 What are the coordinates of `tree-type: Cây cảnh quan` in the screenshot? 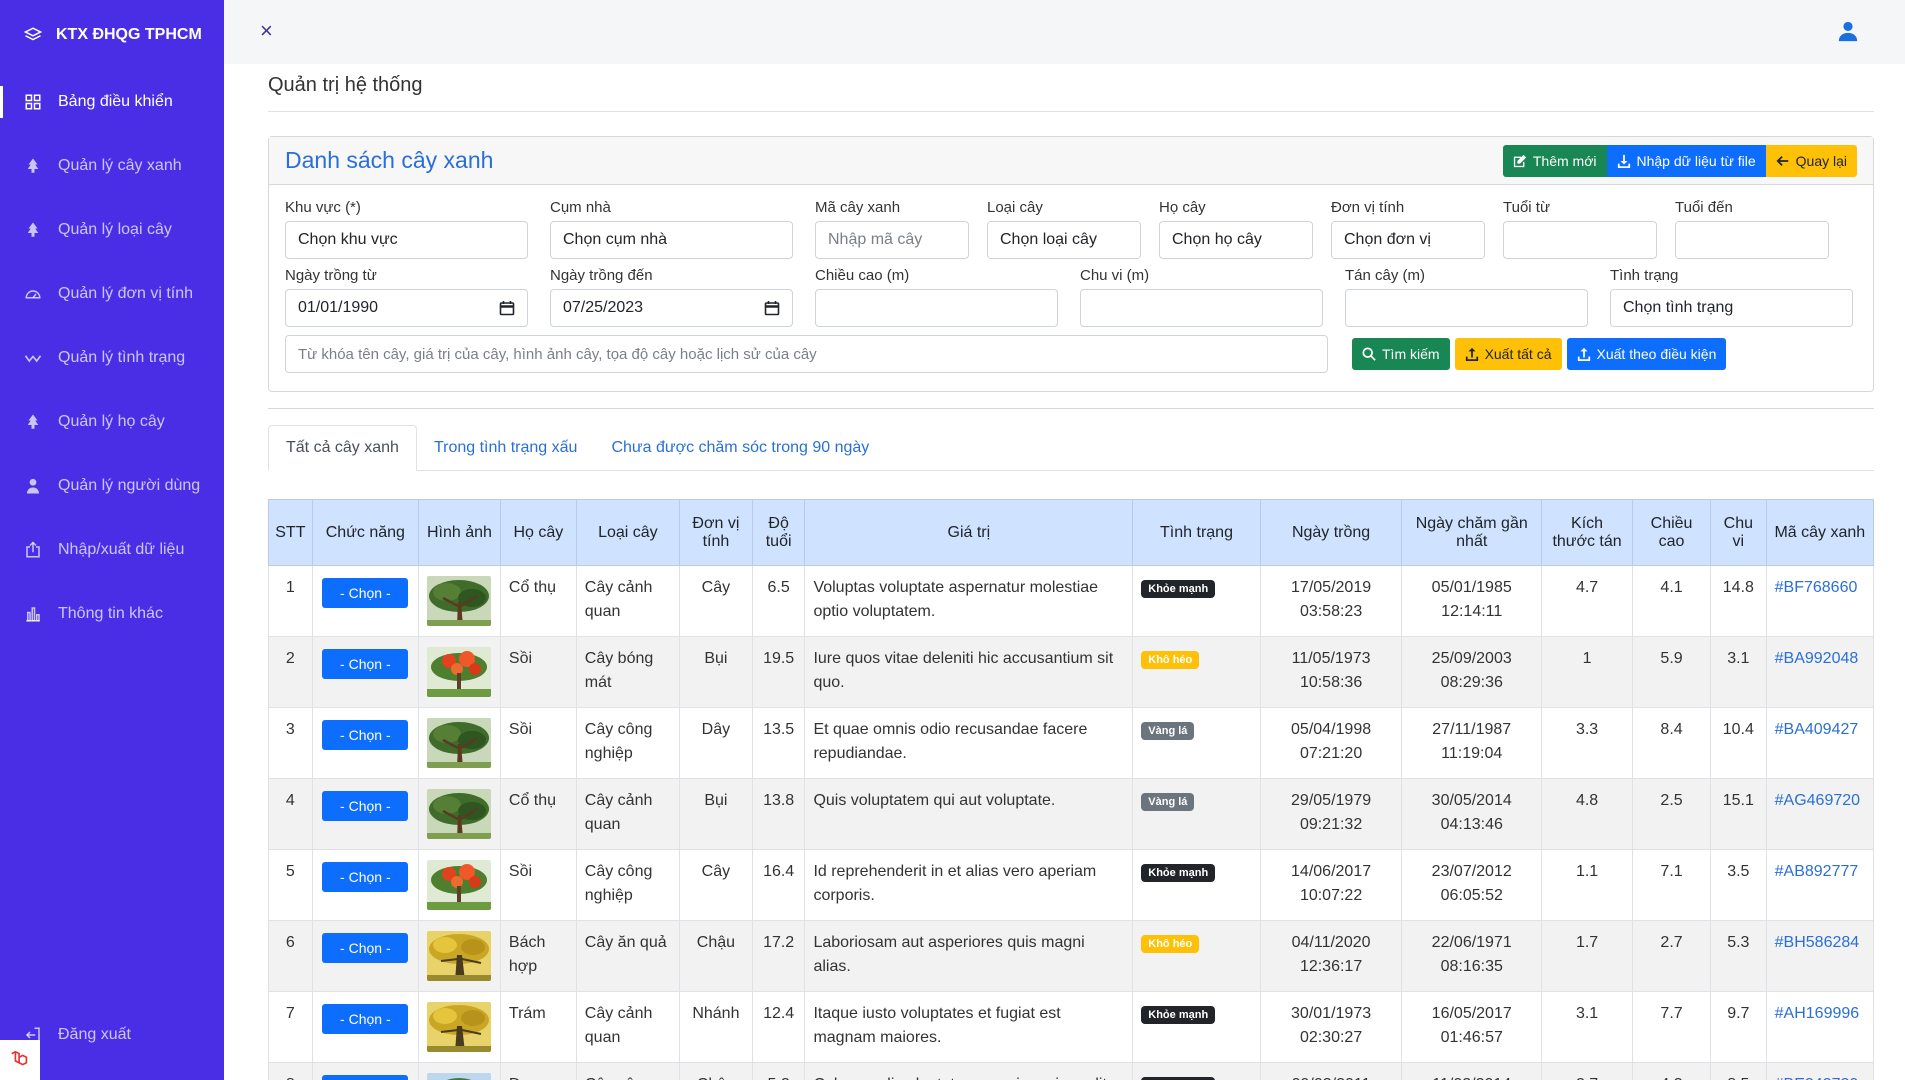 It's located at (627, 814).